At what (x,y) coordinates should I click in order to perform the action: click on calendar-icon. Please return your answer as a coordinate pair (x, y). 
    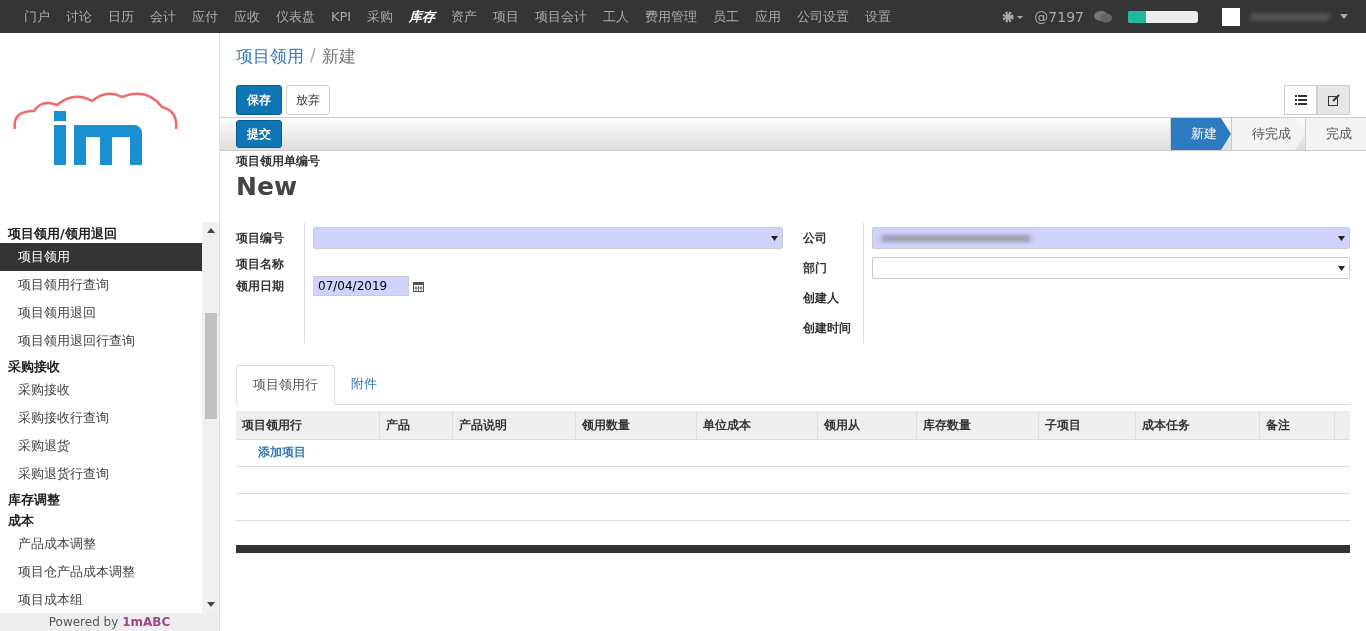
    Looking at the image, I should click on (418, 286).